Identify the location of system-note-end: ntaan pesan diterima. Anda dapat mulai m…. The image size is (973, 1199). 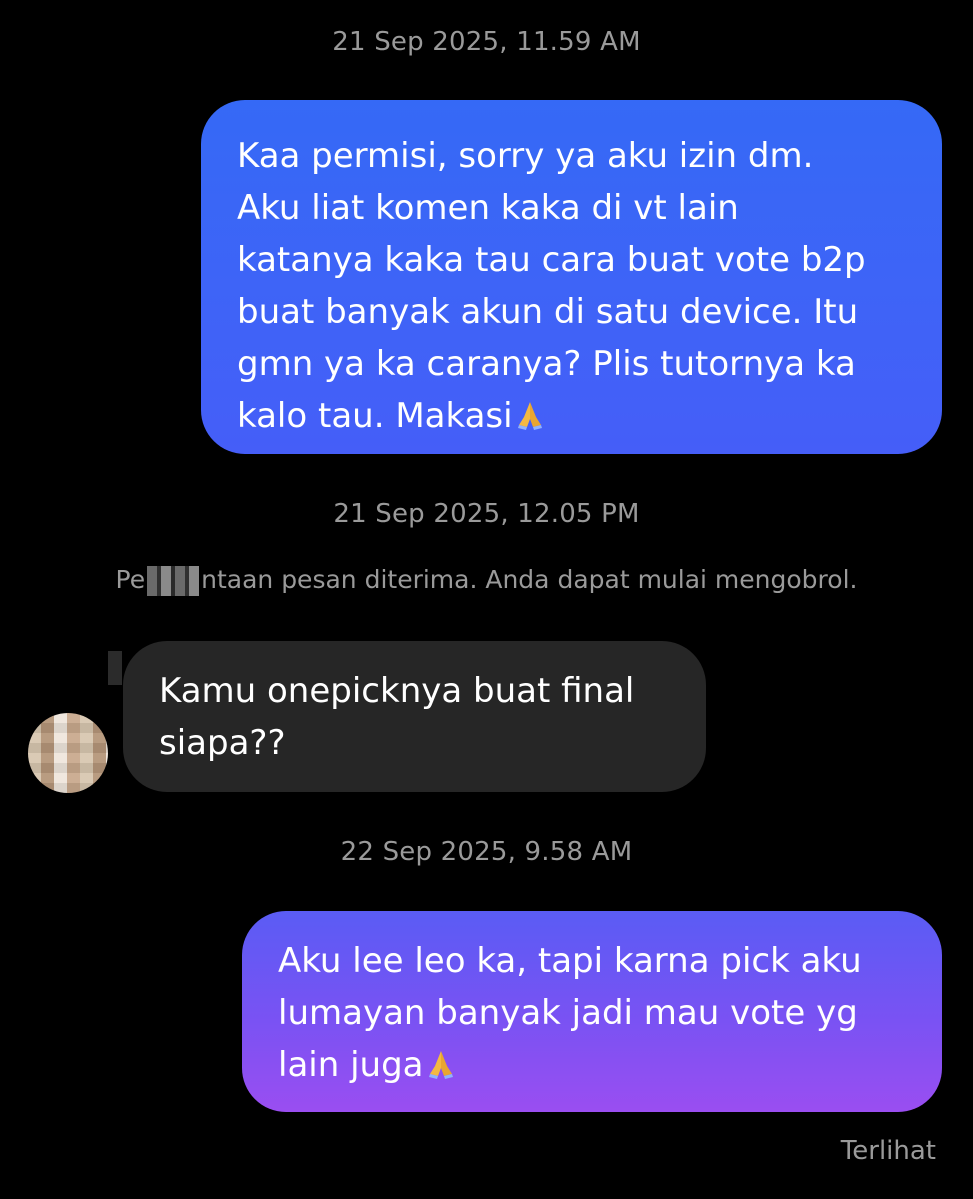
(529, 579).